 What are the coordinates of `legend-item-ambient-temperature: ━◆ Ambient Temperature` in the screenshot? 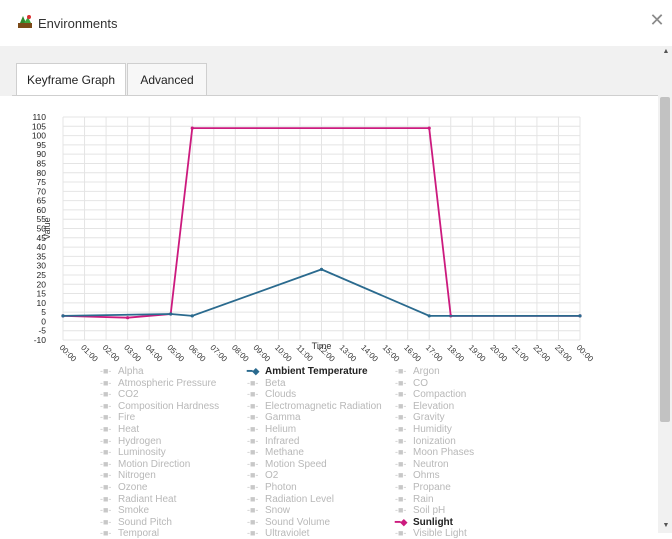 It's located at (307, 371).